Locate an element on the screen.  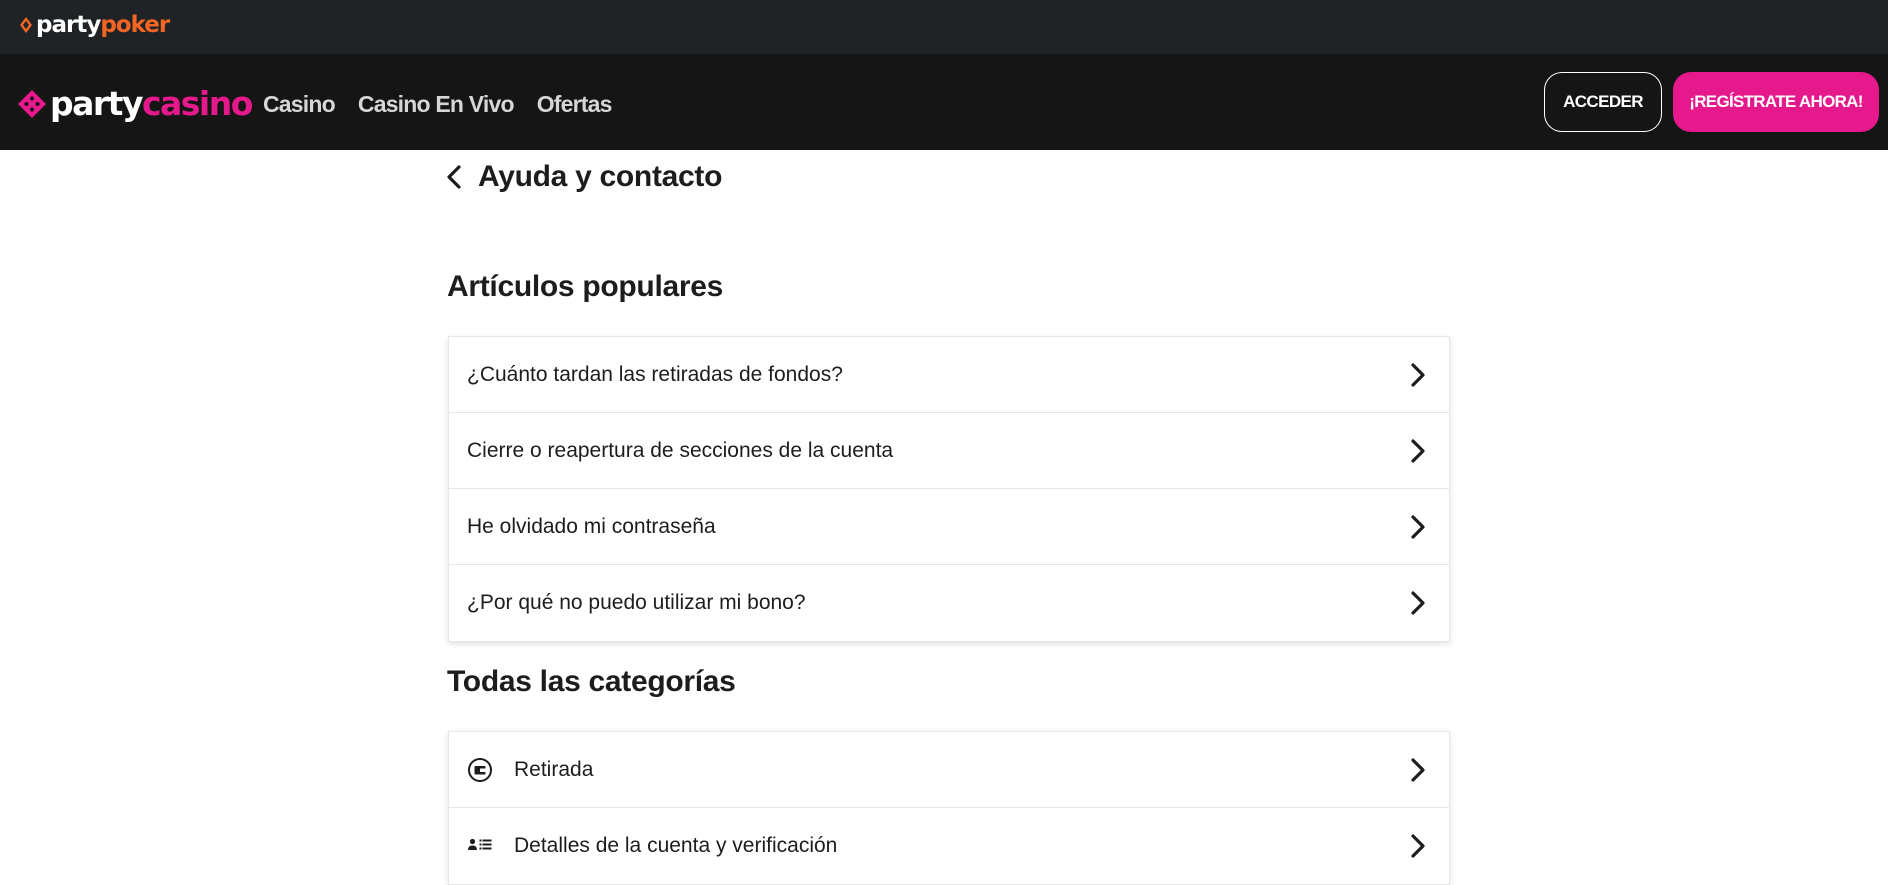
login-button: ACCEDER is located at coordinates (1603, 102).